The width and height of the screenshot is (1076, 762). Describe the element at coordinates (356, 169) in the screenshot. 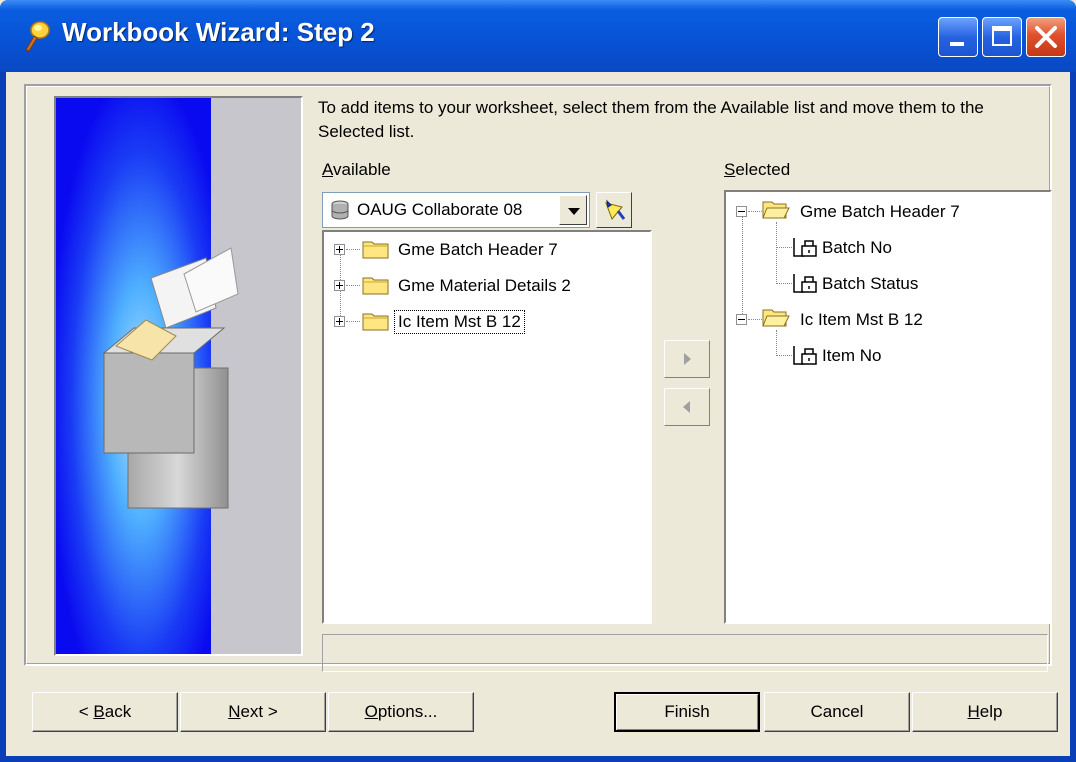

I see `available-label: Available` at that location.